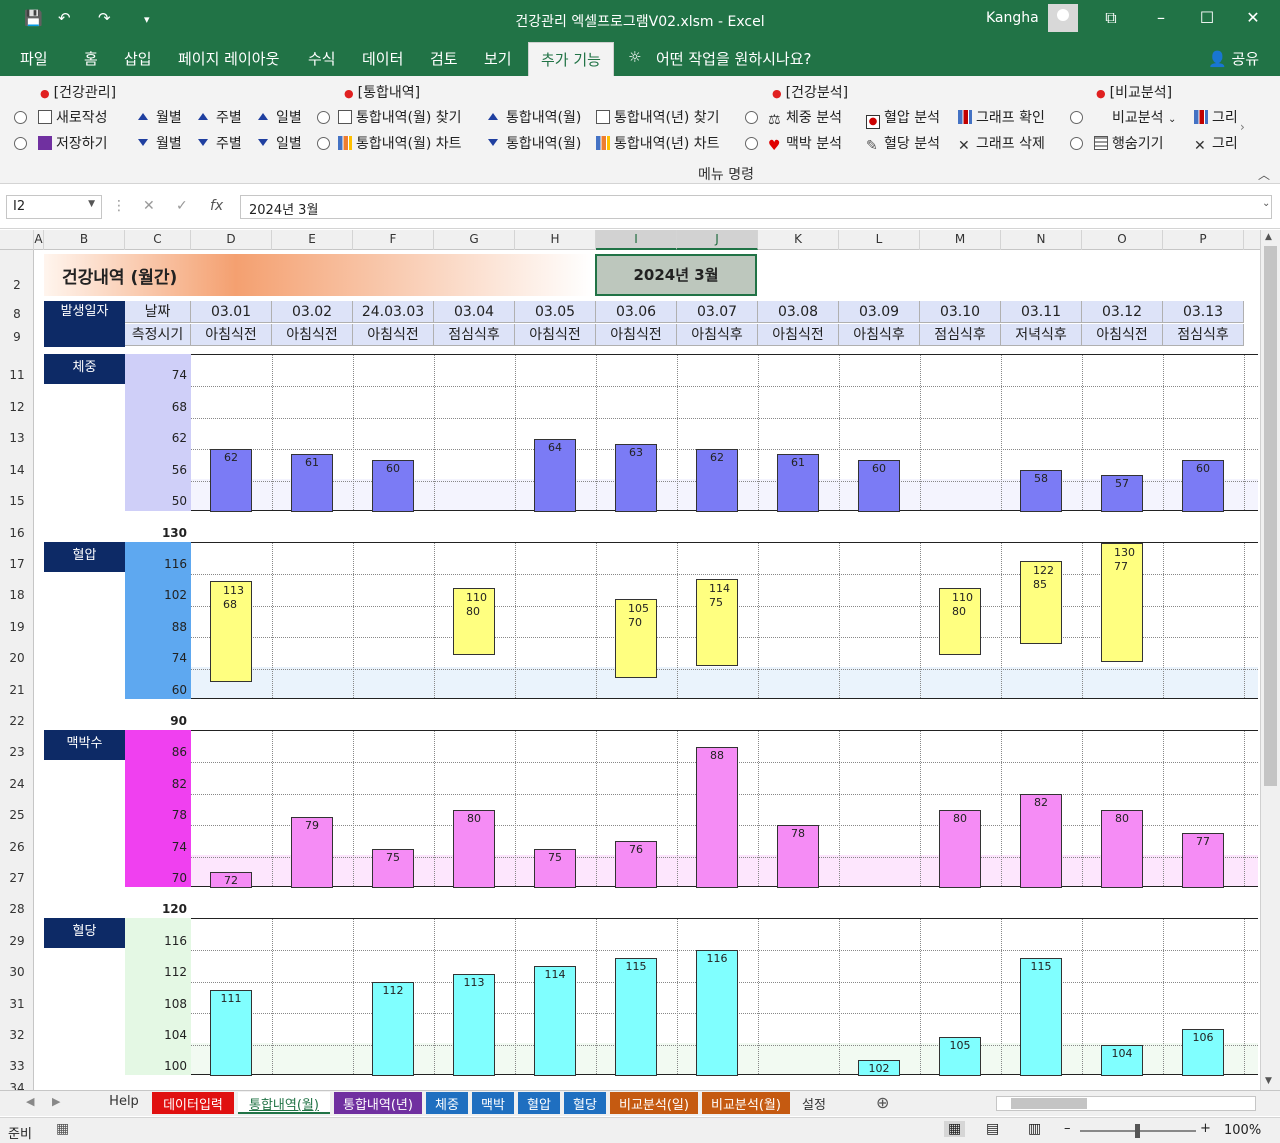 The width and height of the screenshot is (1280, 1143). Describe the element at coordinates (882, 1102) in the screenshot. I see `add-sheet-icon: ⊕` at that location.